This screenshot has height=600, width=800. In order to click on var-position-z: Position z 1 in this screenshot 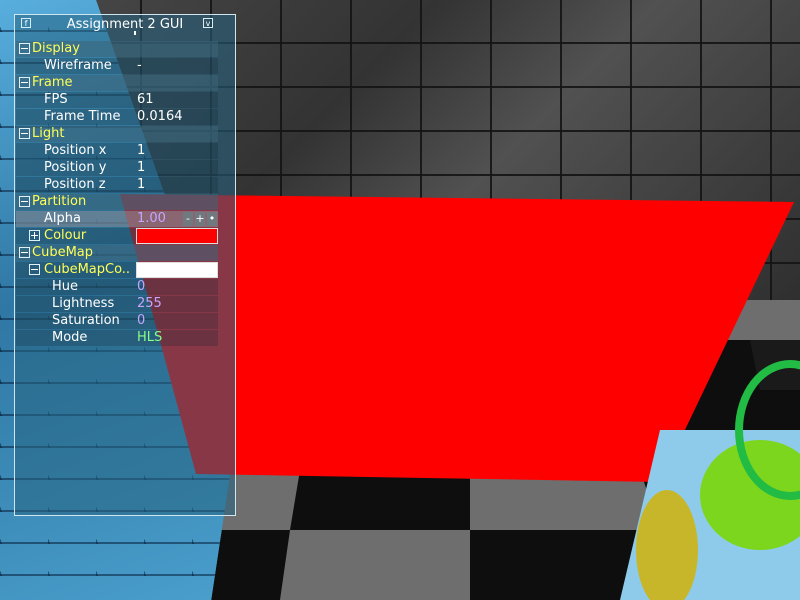, I will do `click(117, 185)`.